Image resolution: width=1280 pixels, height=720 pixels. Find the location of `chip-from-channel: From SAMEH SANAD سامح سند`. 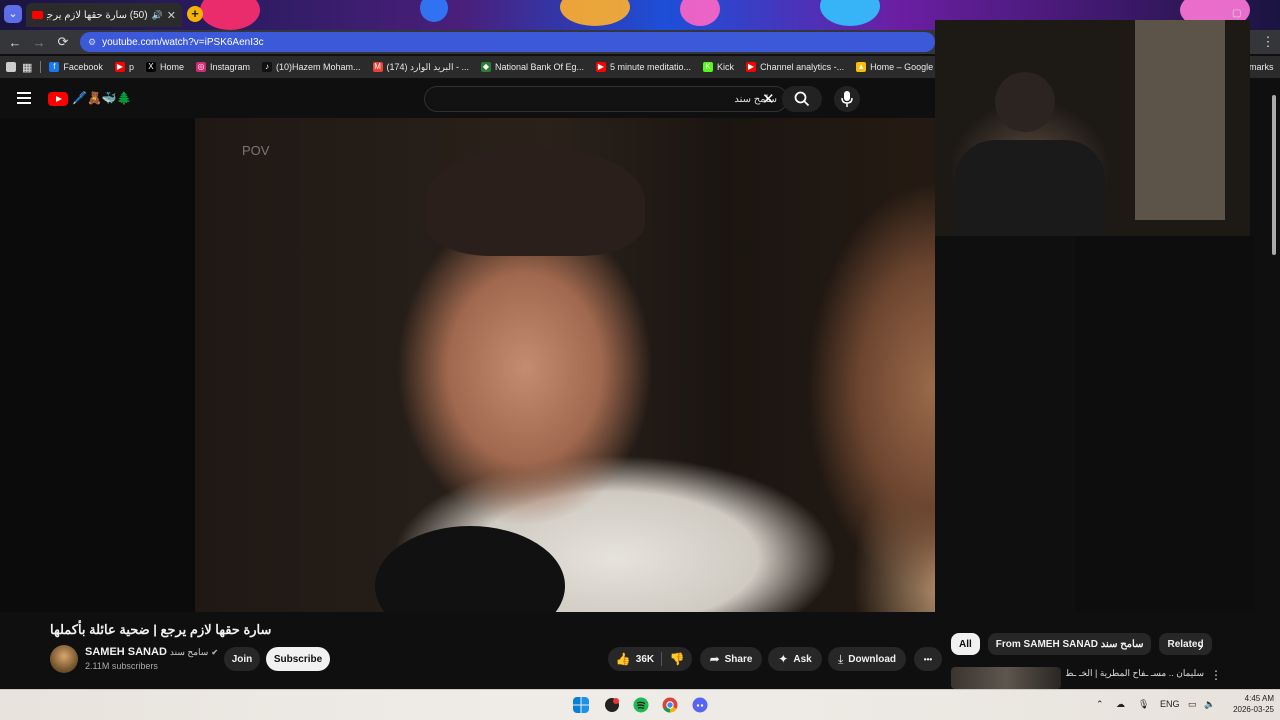

chip-from-channel: From SAMEH SANAD سامح سند is located at coordinates (1069, 644).